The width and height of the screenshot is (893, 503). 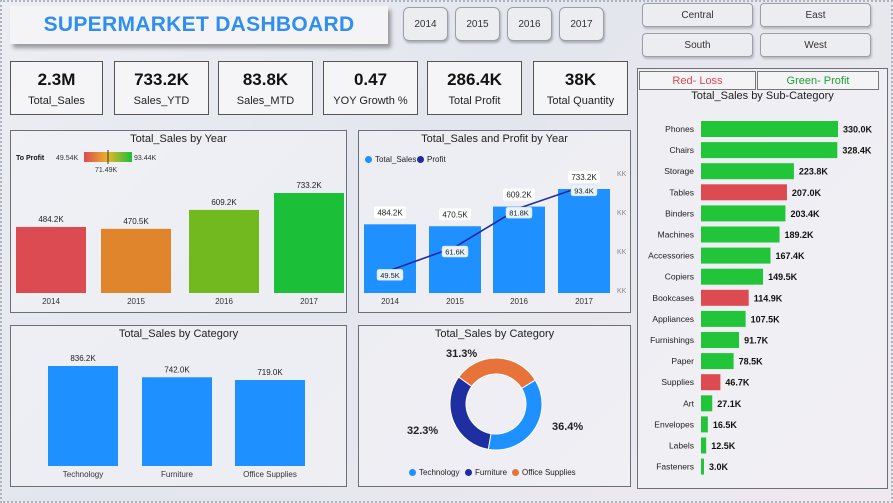 I want to click on profit-label: 81.8K, so click(x=519, y=213).